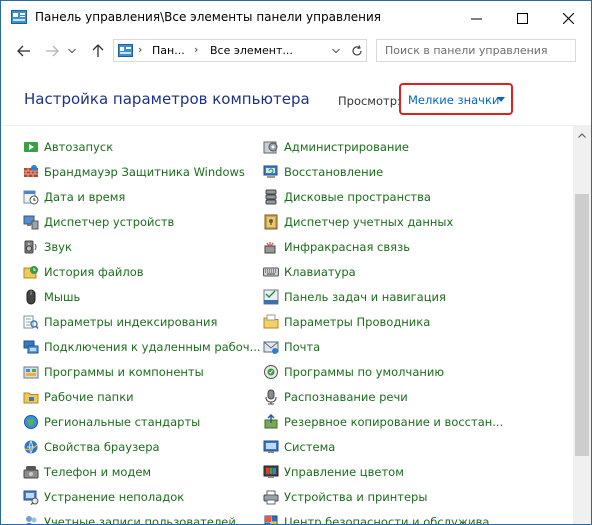  What do you see at coordinates (568, 18) in the screenshot?
I see `close-button` at bounding box center [568, 18].